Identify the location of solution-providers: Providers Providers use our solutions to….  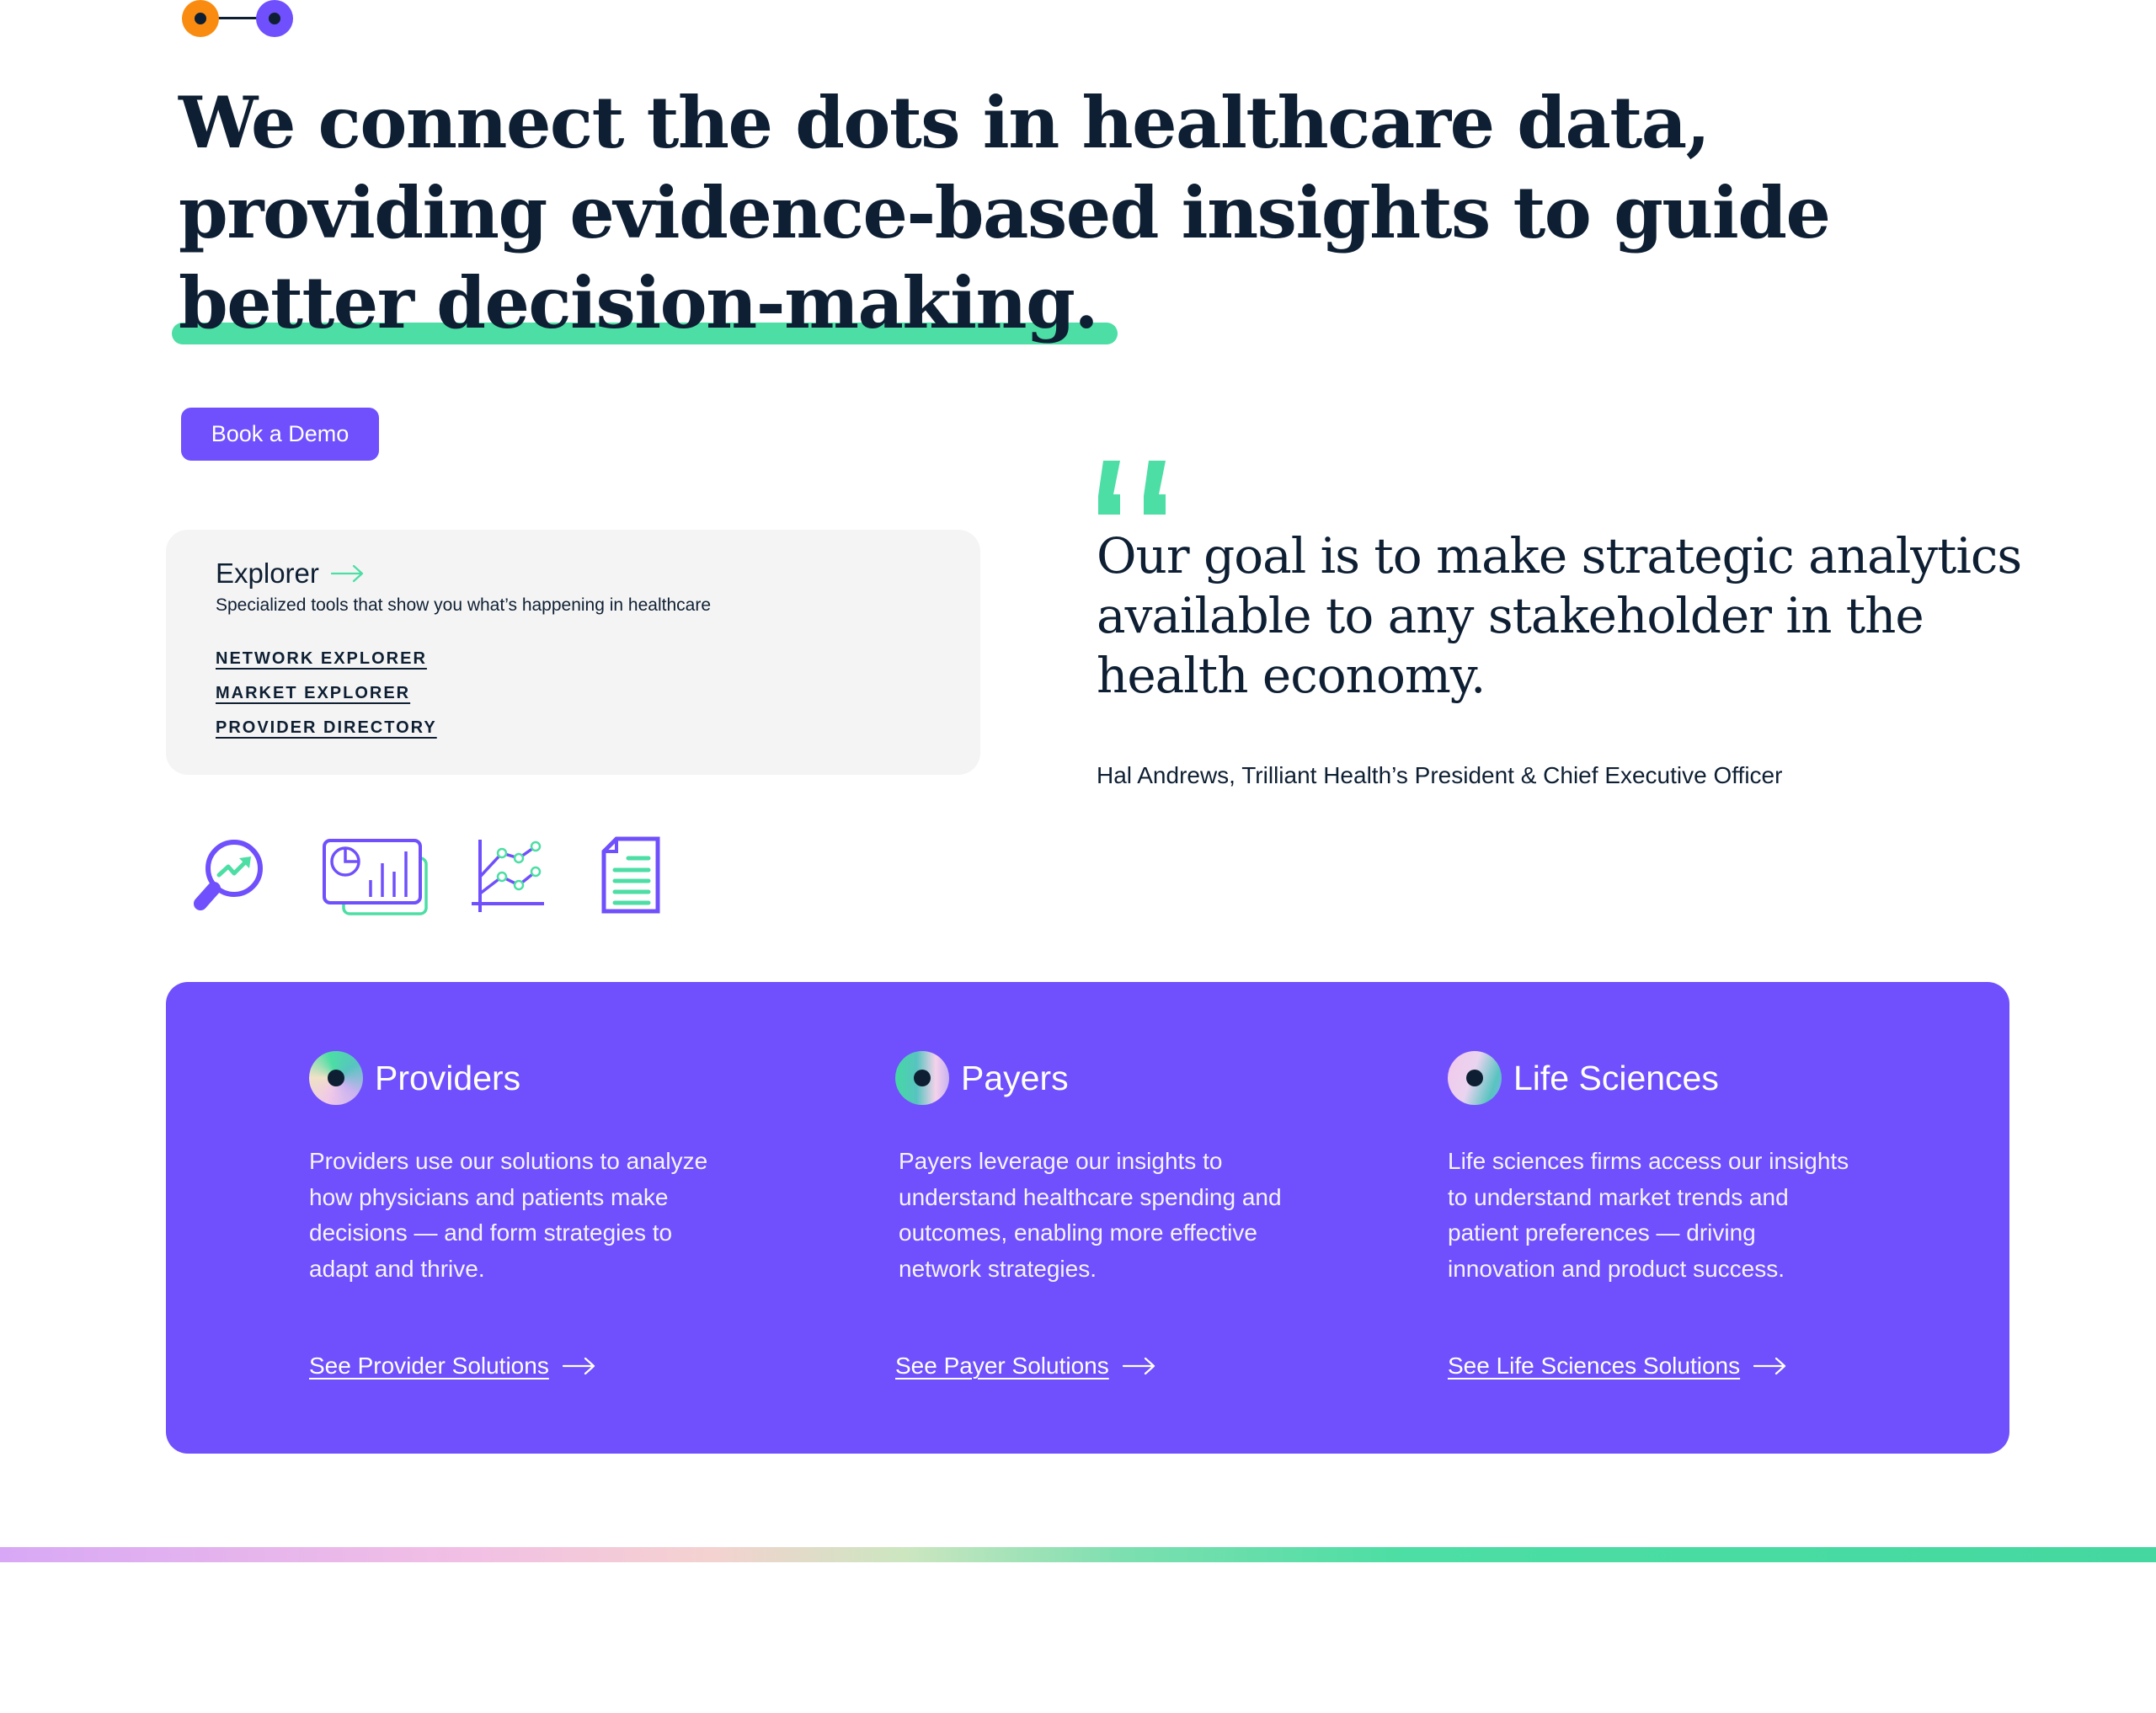
(511, 1215).